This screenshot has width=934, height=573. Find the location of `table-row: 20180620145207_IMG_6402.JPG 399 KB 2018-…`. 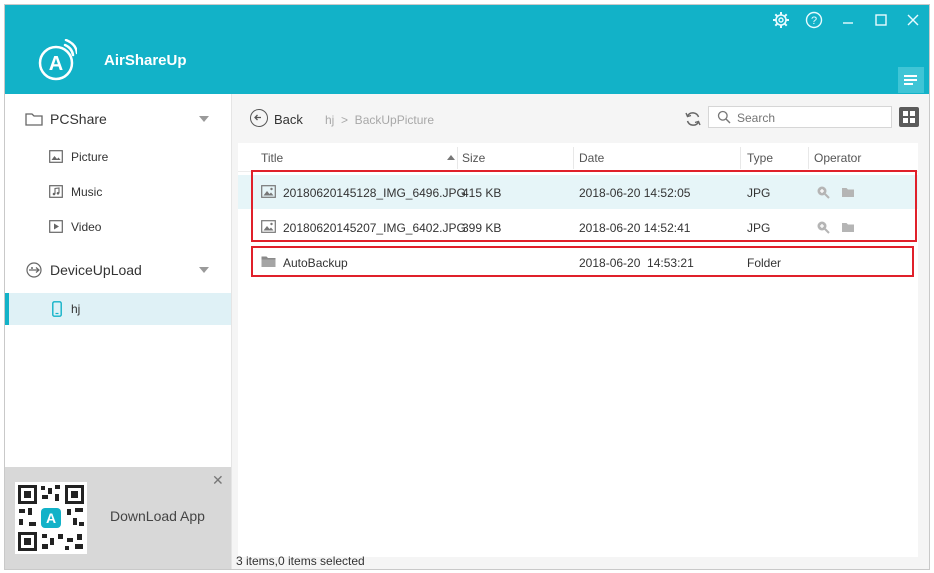

table-row: 20180620145207_IMG_6402.JPG 399 KB 2018-… is located at coordinates (578, 227).